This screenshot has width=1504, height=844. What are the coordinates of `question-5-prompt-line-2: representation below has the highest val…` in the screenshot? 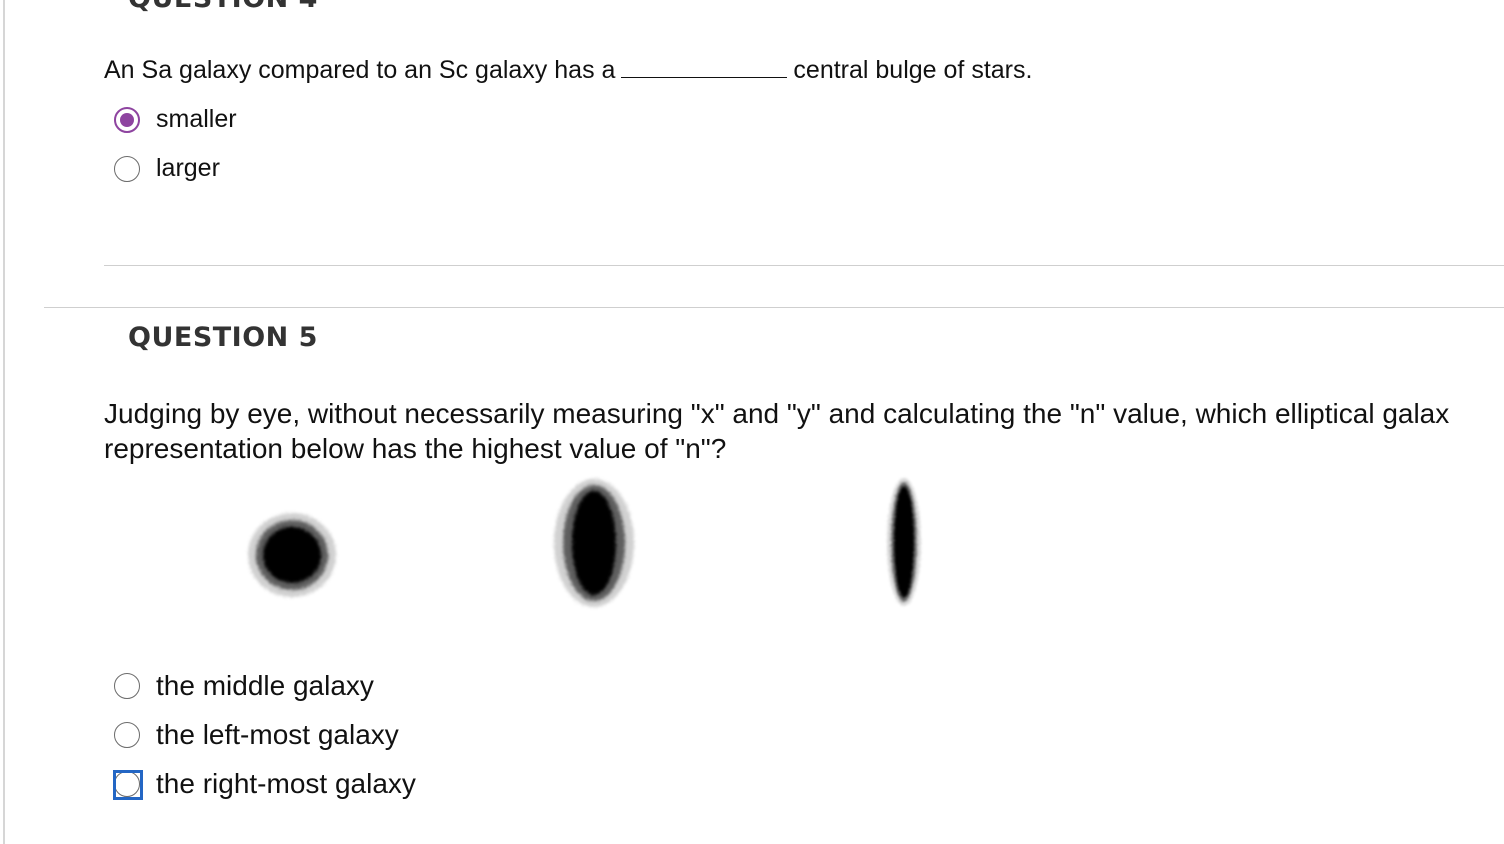 It's located at (415, 448).